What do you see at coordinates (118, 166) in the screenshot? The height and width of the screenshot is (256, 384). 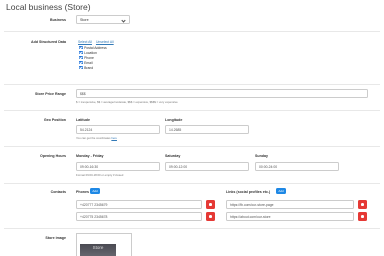 I see `weekdays-hours-input: 09:00-16:30` at bounding box center [118, 166].